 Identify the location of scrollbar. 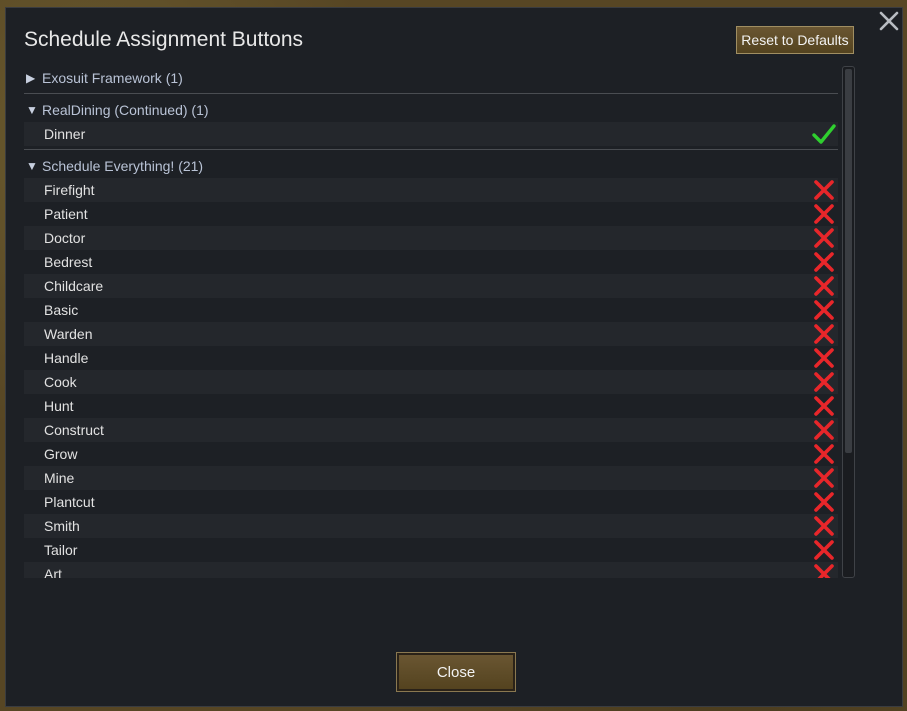
(848, 322).